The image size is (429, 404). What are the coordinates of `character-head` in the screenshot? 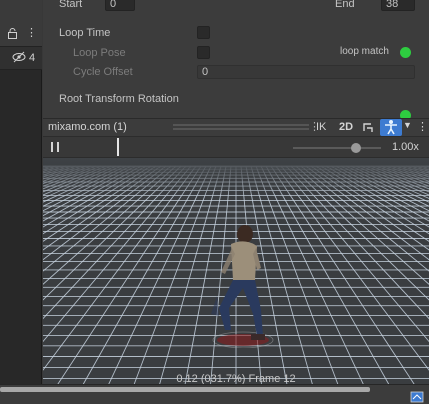 It's located at (245, 234).